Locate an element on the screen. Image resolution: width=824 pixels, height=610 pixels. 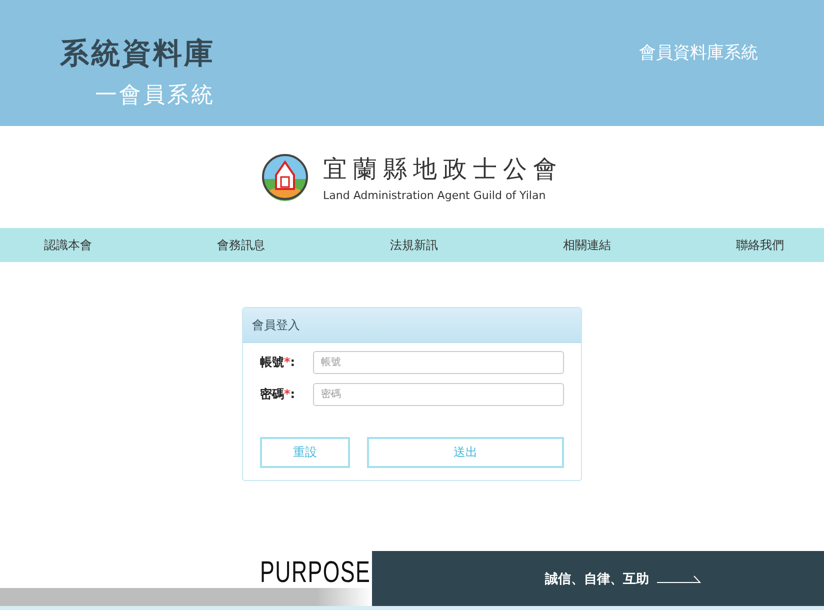
field-label: 帳號*: is located at coordinates (278, 362).